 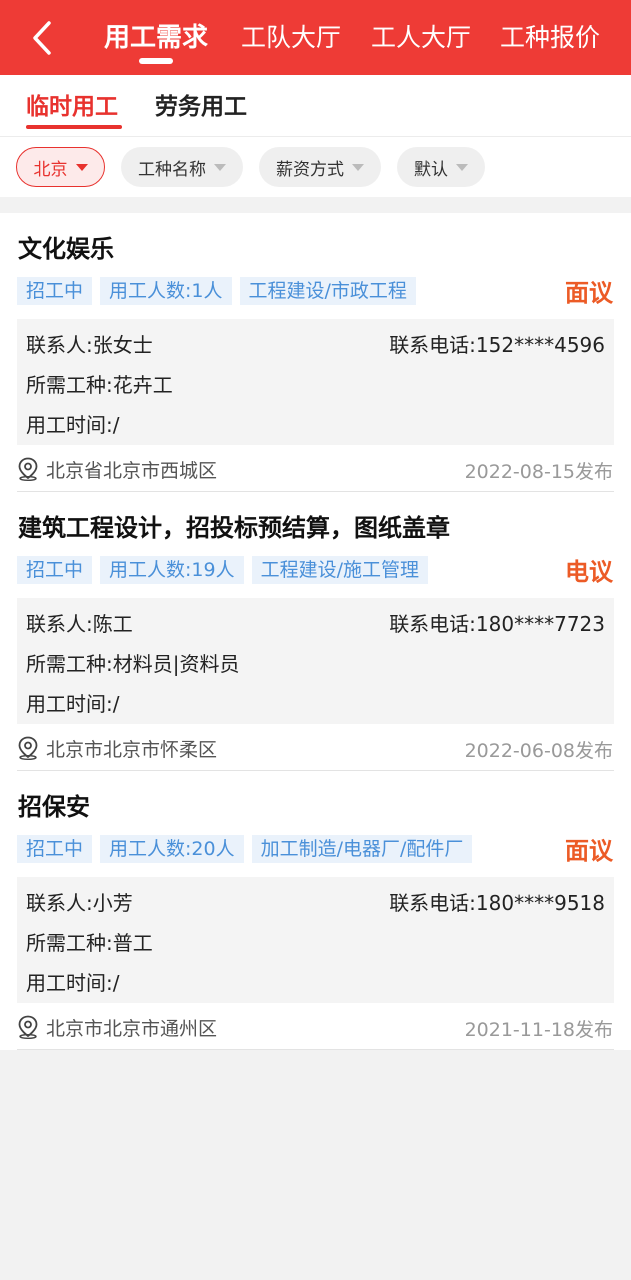 I want to click on job-contact: 联系人:张女士, so click(x=89, y=345).